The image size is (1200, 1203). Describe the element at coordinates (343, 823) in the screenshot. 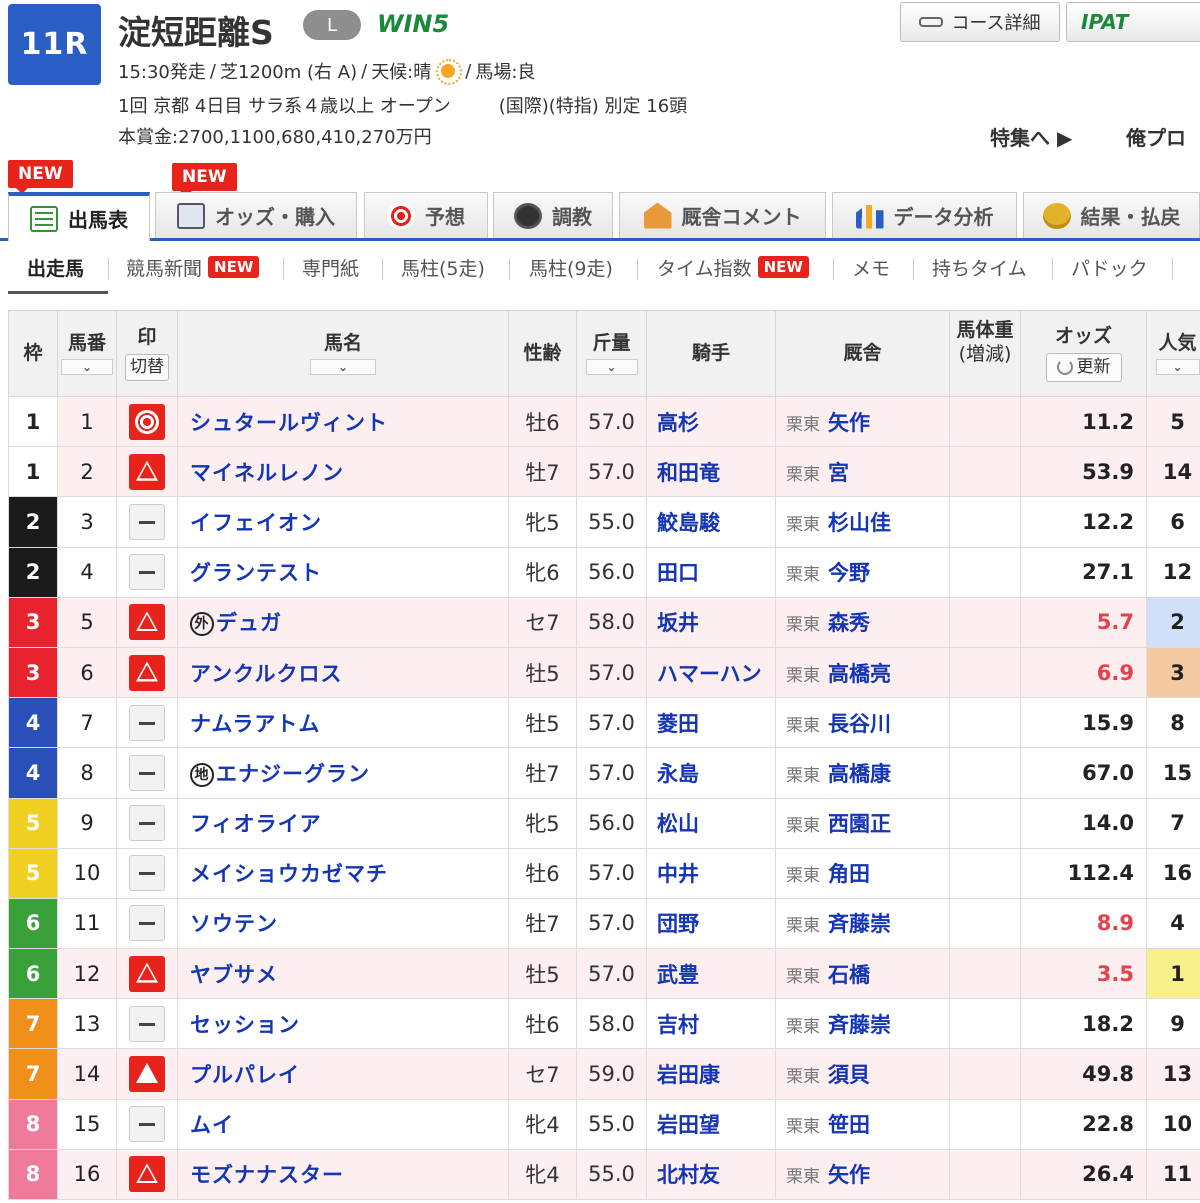

I see `horse-name-link: フィオライア` at that location.